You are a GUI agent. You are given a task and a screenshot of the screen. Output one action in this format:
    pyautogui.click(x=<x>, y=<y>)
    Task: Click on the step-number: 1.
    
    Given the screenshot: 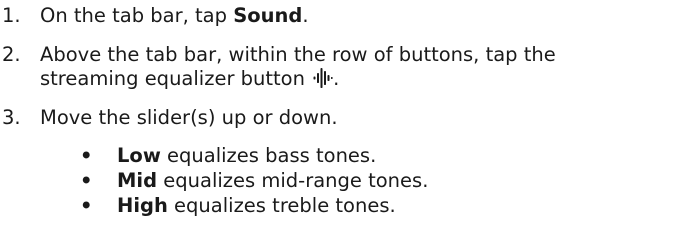 What is the action you would take?
    pyautogui.click(x=11, y=15)
    